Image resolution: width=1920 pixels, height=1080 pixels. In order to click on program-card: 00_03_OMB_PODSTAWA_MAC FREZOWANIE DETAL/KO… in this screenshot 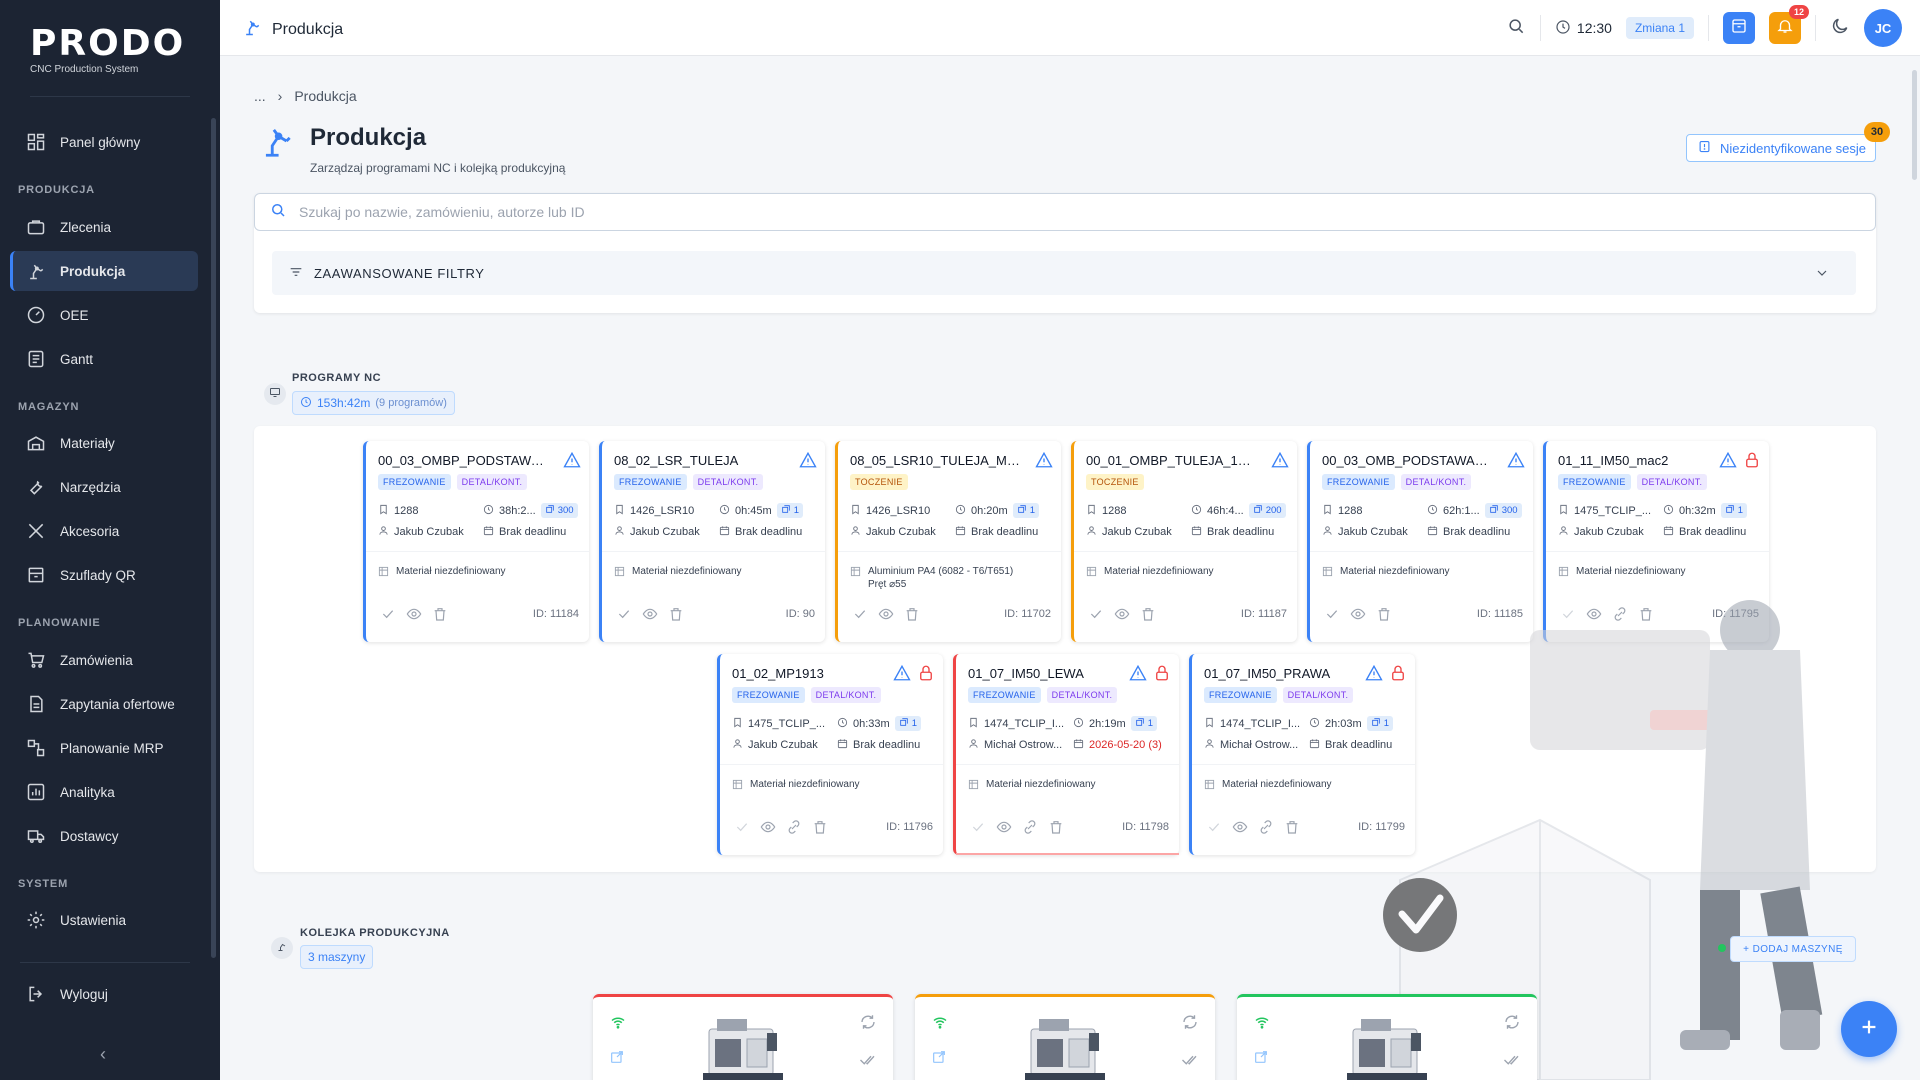, I will do `click(1420, 541)`.